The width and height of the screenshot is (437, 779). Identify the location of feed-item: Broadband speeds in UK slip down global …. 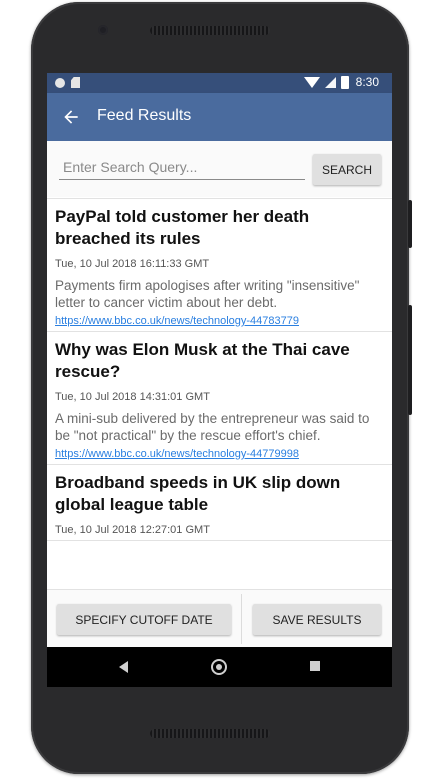
(219, 503).